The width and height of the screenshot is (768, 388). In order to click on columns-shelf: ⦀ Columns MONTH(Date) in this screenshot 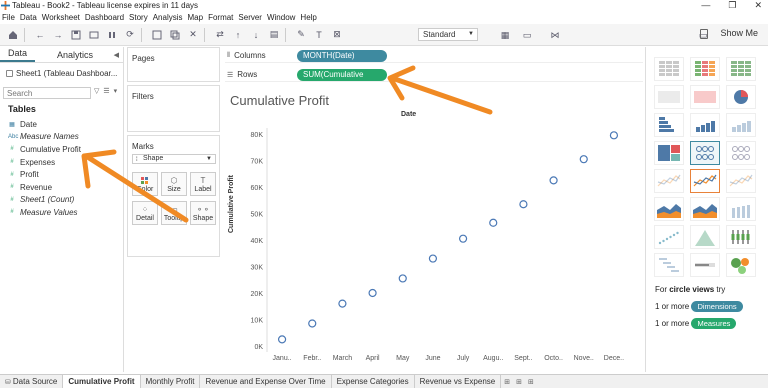, I will do `click(434, 55)`.